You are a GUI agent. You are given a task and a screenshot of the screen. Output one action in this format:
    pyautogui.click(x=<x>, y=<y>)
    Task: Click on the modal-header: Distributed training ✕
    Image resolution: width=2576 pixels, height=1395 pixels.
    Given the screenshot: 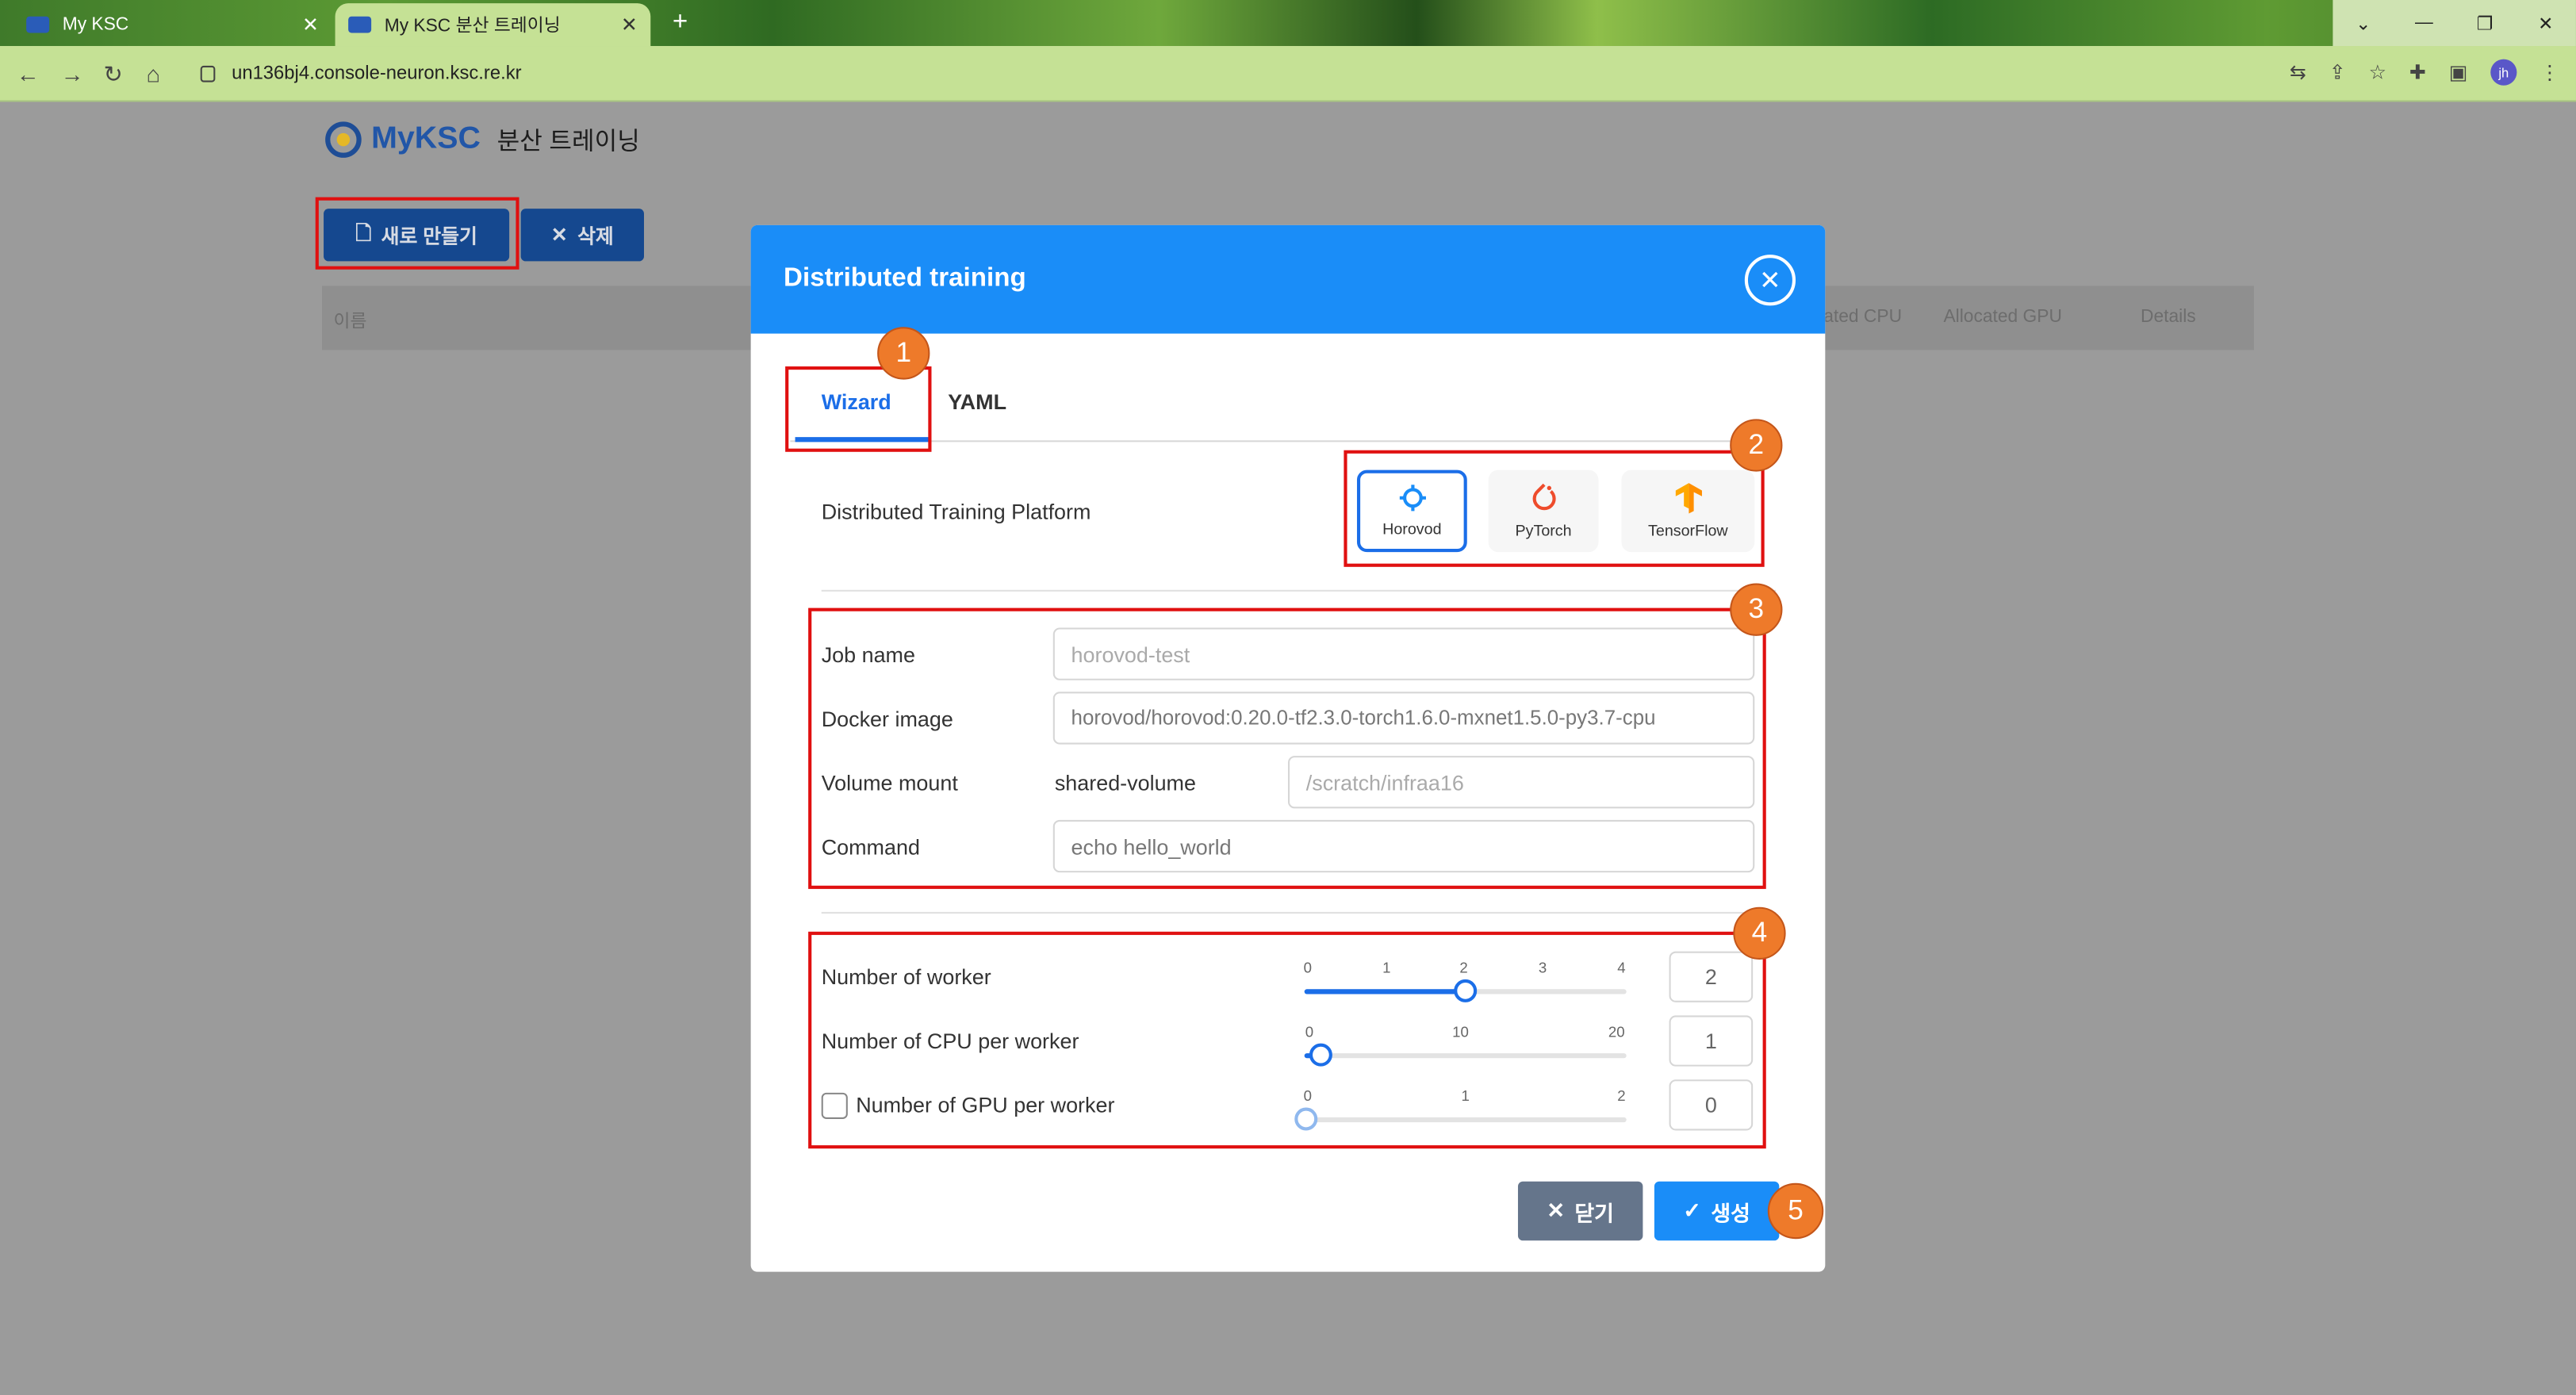 What is the action you would take?
    pyautogui.click(x=1288, y=279)
    